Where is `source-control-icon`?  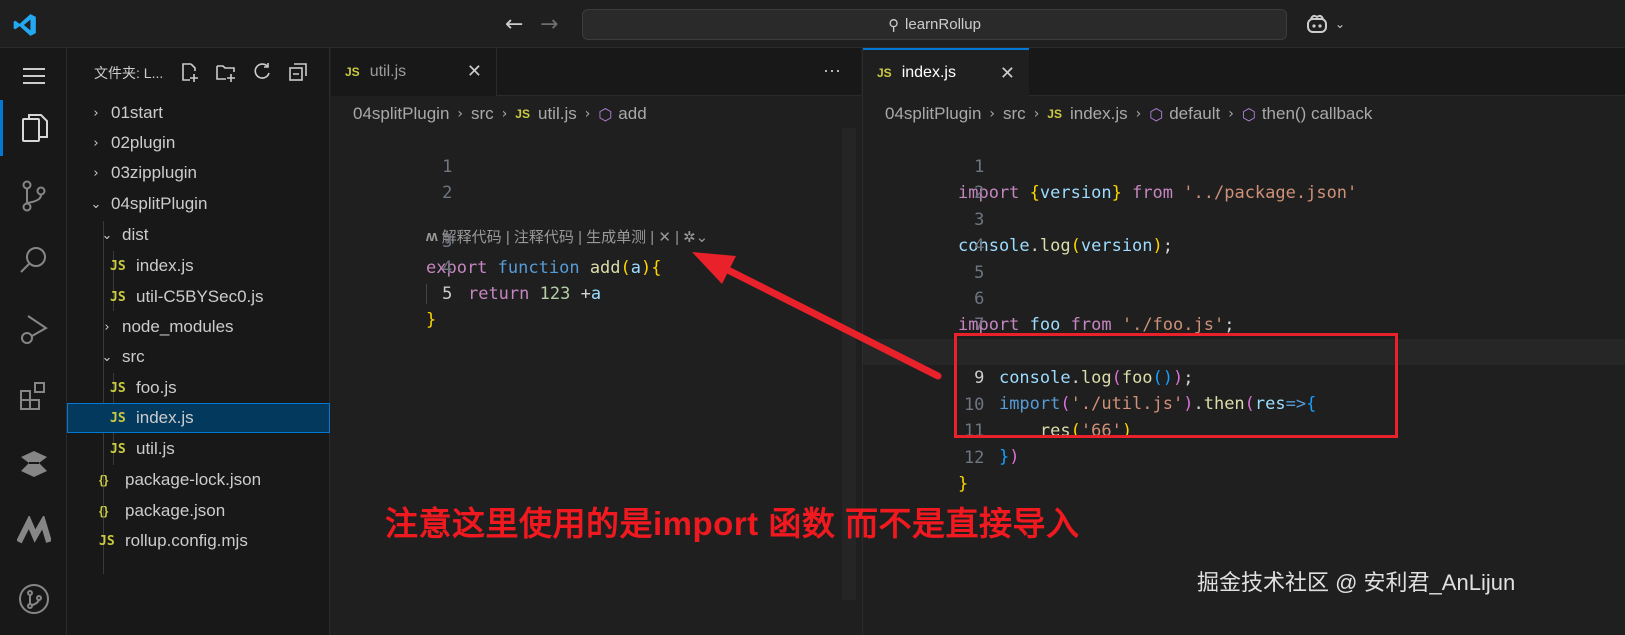 source-control-icon is located at coordinates (33, 196).